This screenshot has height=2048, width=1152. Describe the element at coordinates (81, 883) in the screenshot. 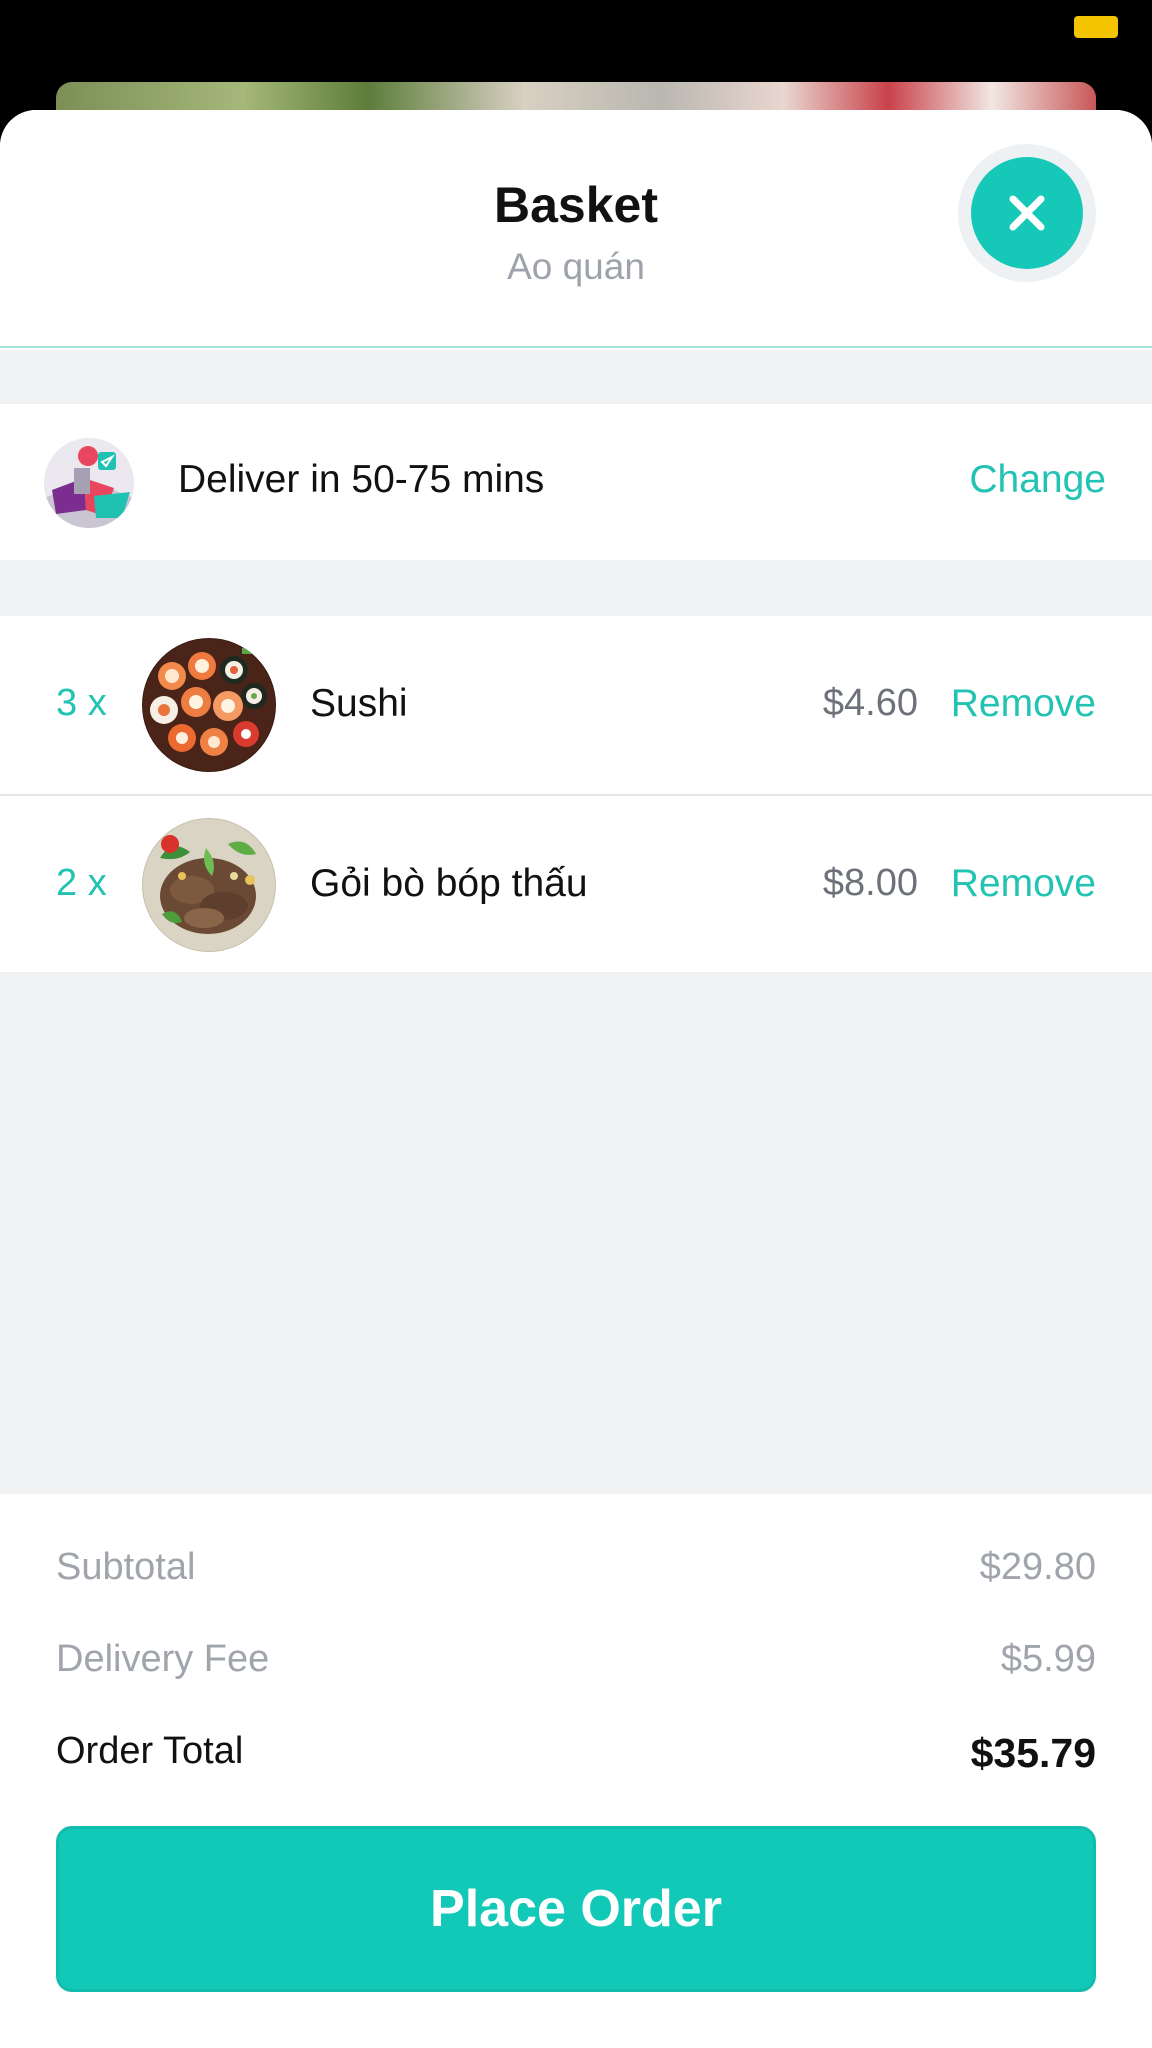

I see `item-quantity: 2 x` at that location.